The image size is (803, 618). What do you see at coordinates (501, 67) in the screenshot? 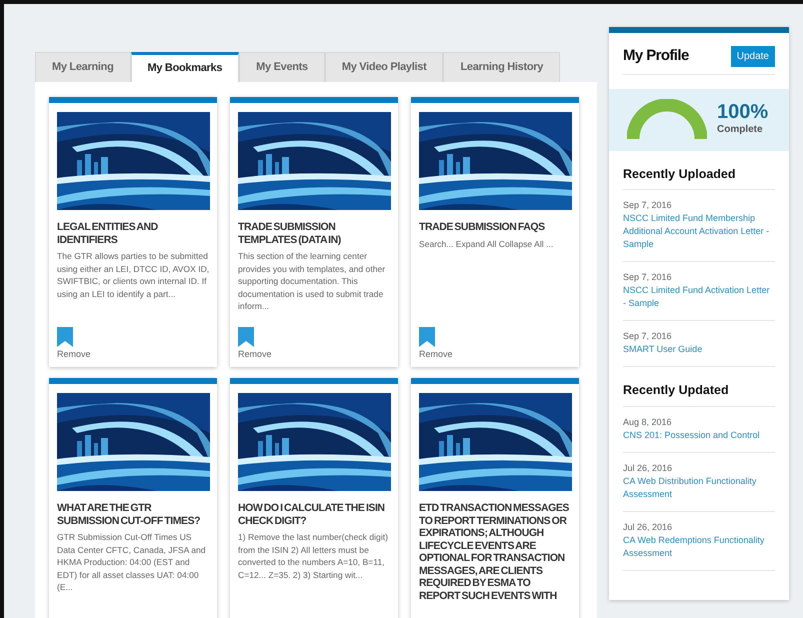
I see `tab: Learning History` at bounding box center [501, 67].